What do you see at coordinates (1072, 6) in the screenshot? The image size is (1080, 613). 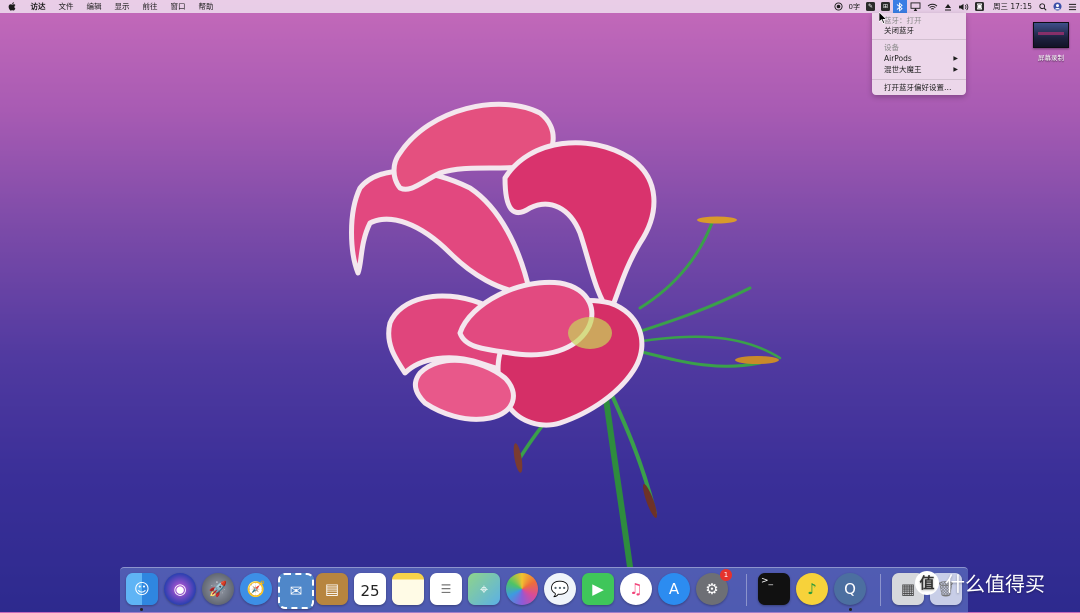 I see `notification-center-icon` at bounding box center [1072, 6].